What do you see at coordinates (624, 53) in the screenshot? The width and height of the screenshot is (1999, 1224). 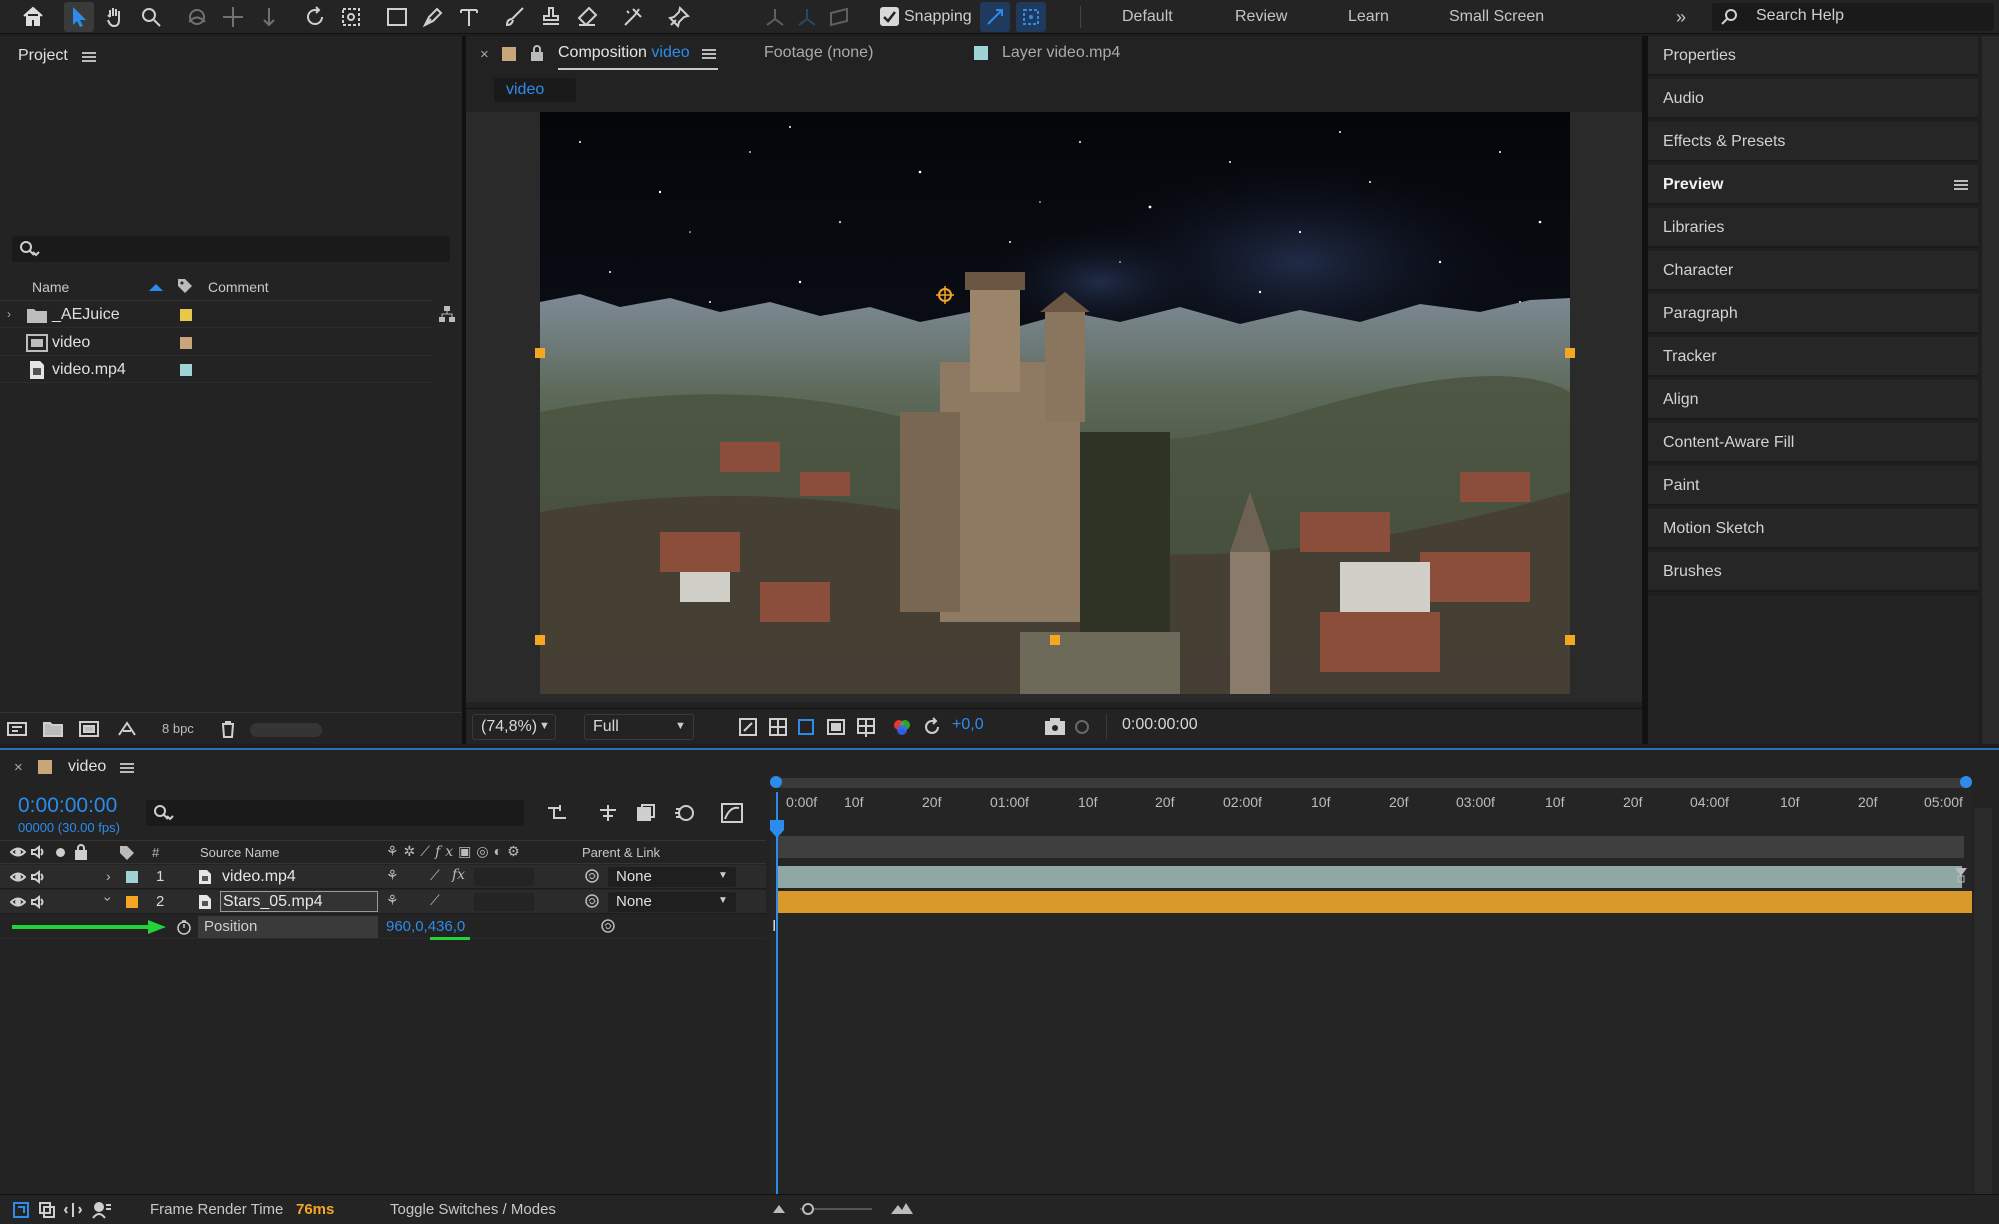 I see `composition-tab: Composition video` at bounding box center [624, 53].